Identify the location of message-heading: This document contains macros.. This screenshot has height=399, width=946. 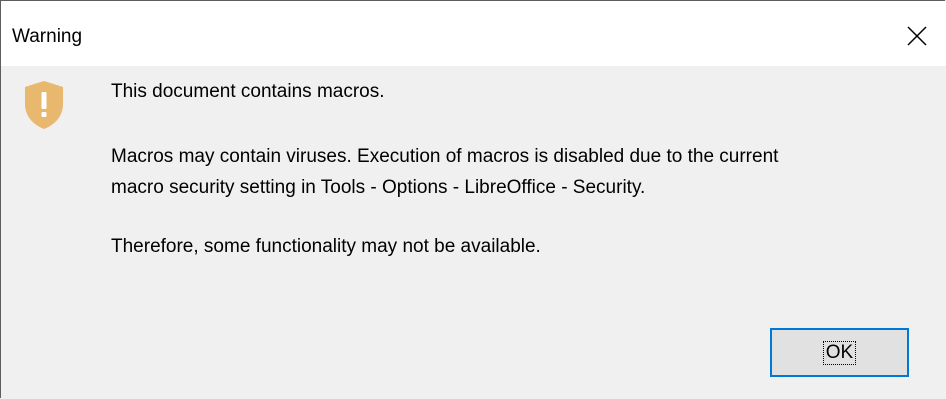
(248, 91).